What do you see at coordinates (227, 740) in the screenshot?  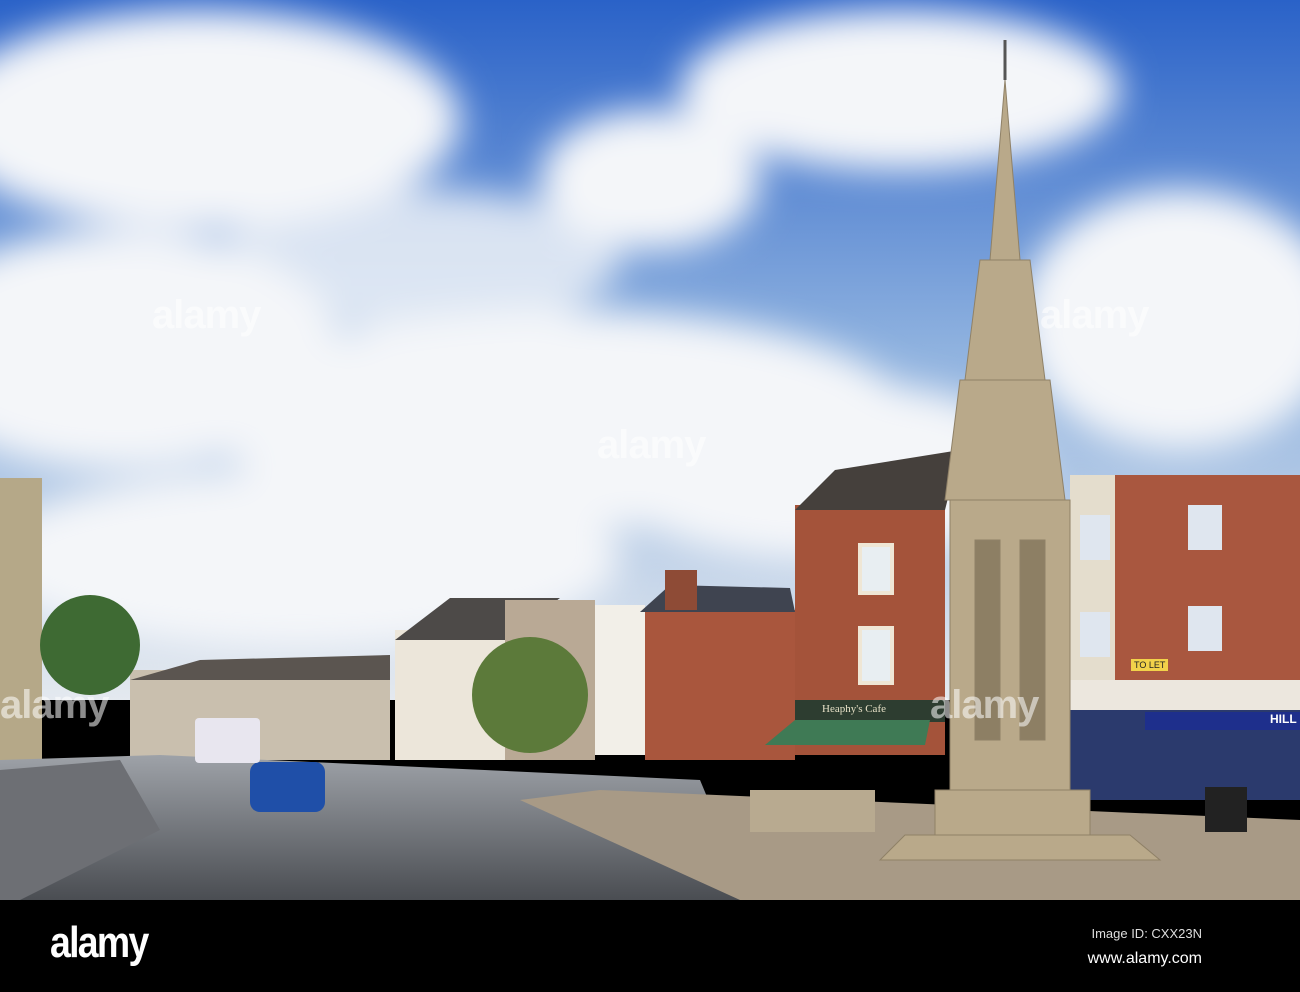 I see `bus` at bounding box center [227, 740].